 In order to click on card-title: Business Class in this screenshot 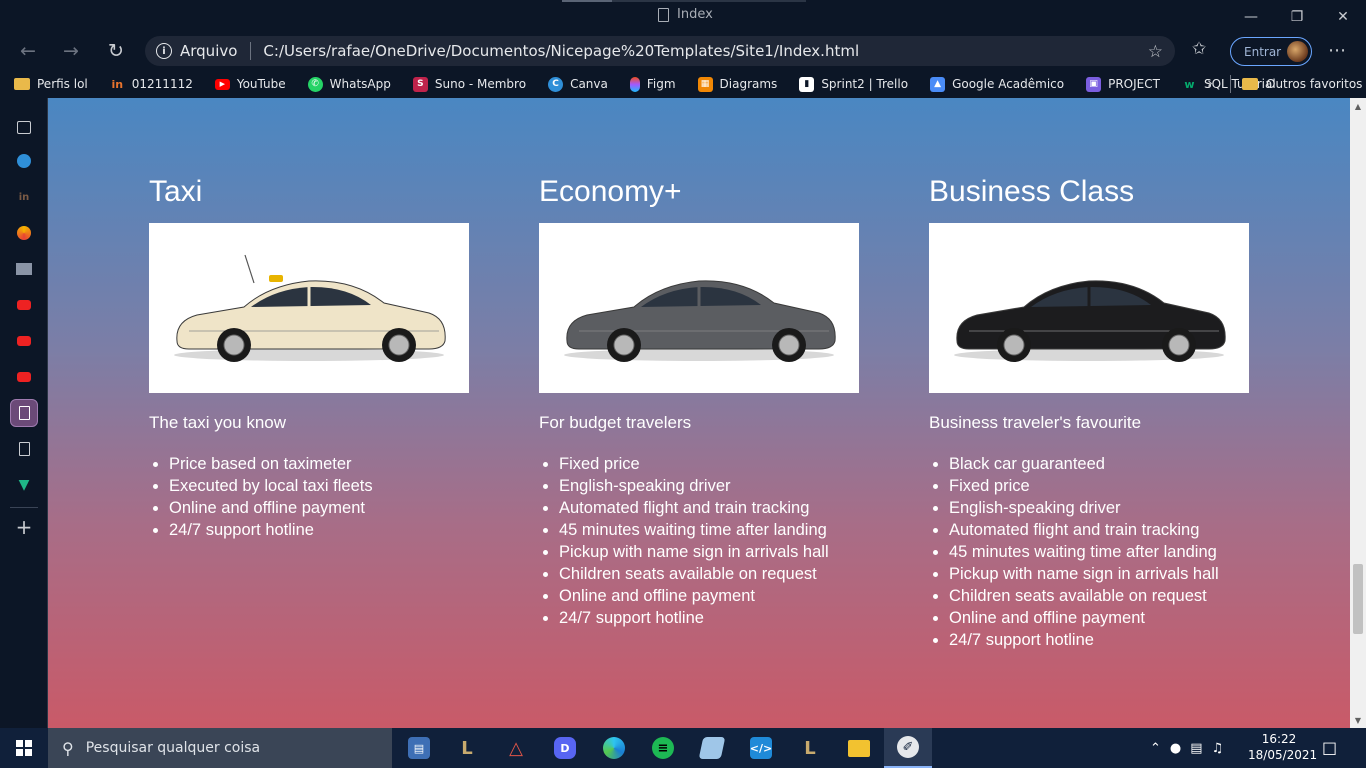, I will do `click(1032, 191)`.